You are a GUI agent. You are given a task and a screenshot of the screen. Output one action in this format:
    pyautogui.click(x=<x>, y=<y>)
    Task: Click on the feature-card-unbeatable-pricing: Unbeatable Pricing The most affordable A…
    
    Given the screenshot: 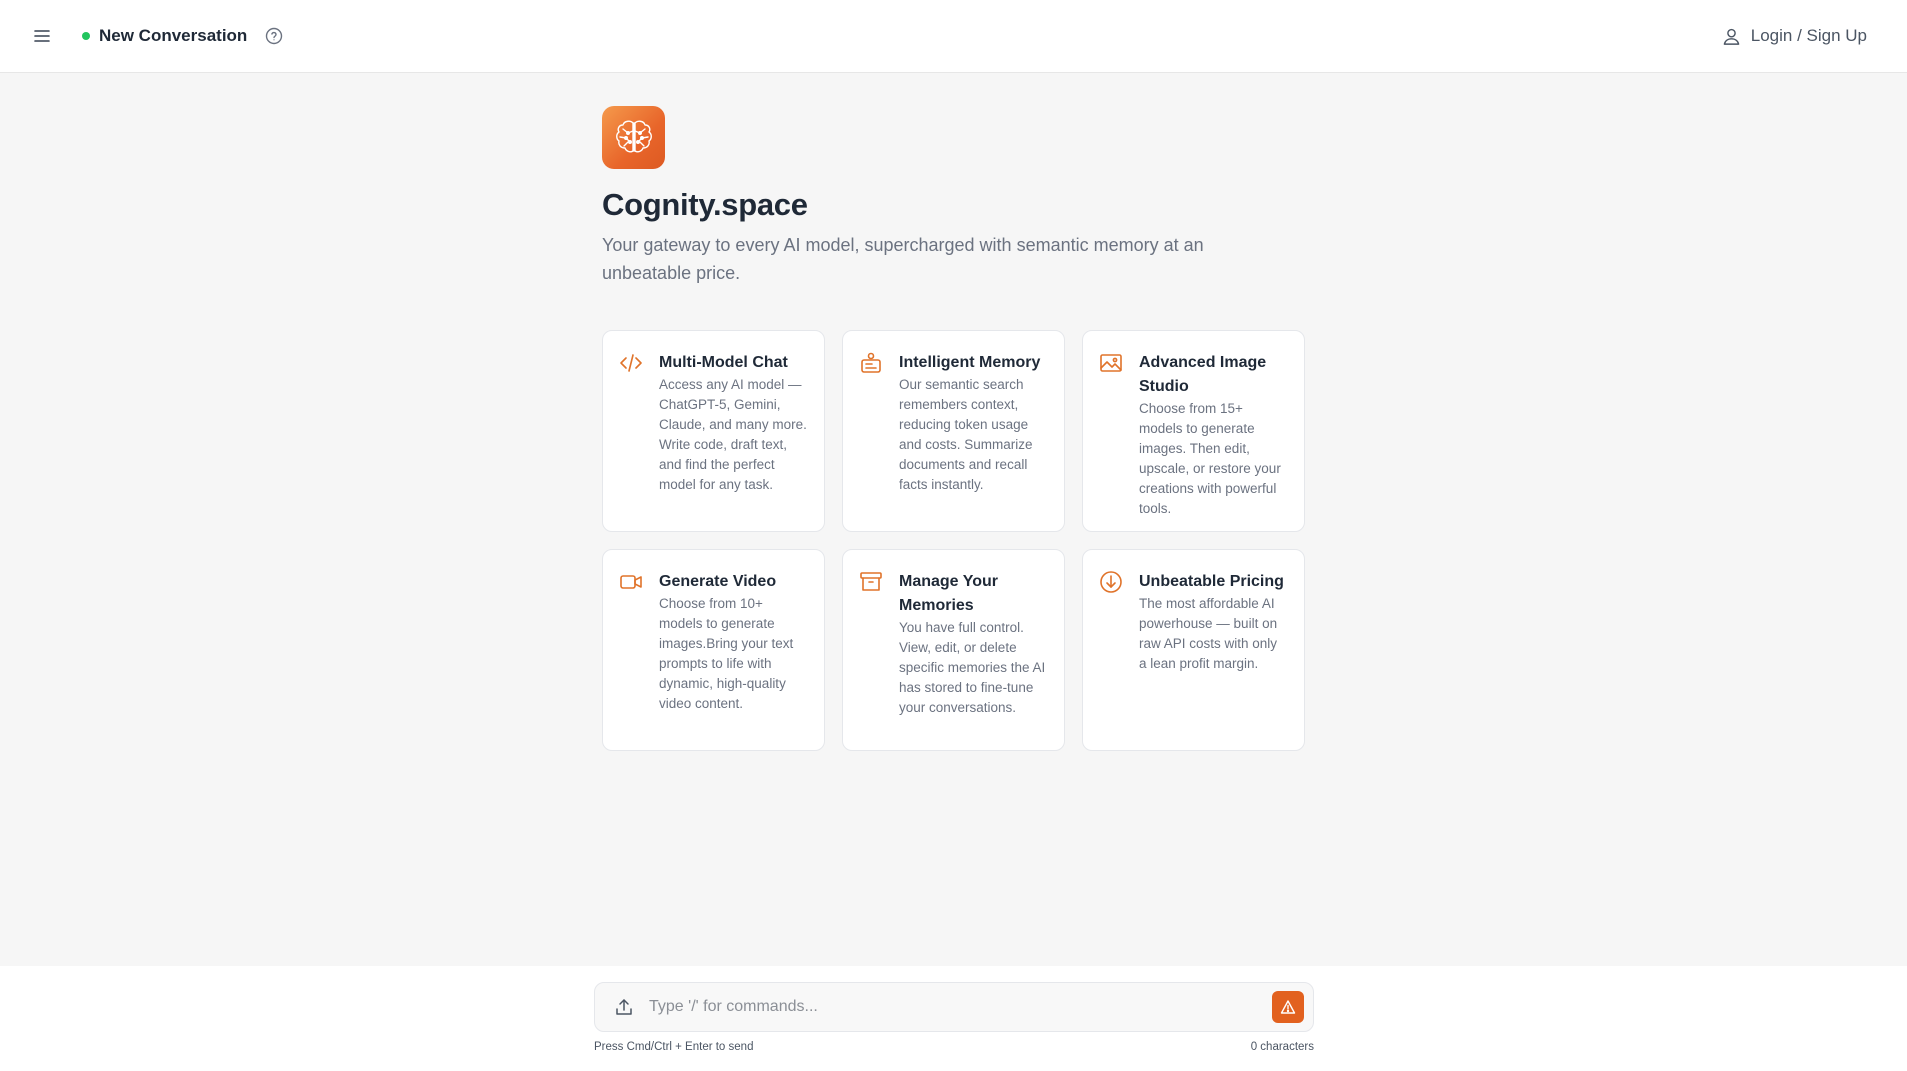 What is the action you would take?
    pyautogui.click(x=1193, y=650)
    